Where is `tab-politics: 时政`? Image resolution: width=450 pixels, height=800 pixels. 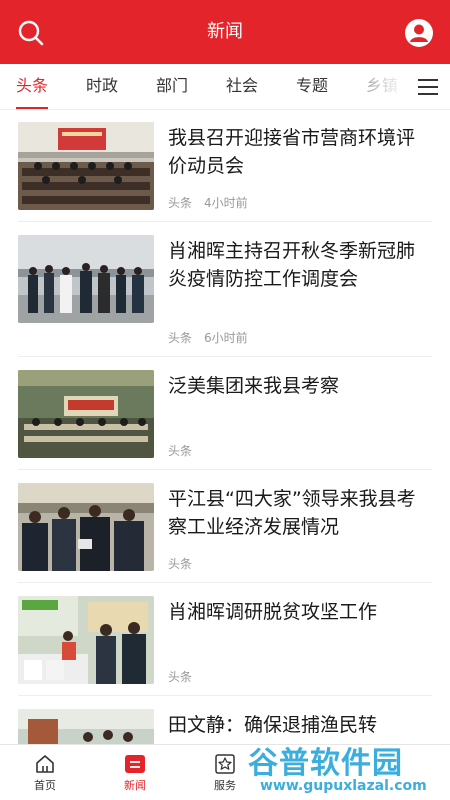 tab-politics: 时政 is located at coordinates (102, 86).